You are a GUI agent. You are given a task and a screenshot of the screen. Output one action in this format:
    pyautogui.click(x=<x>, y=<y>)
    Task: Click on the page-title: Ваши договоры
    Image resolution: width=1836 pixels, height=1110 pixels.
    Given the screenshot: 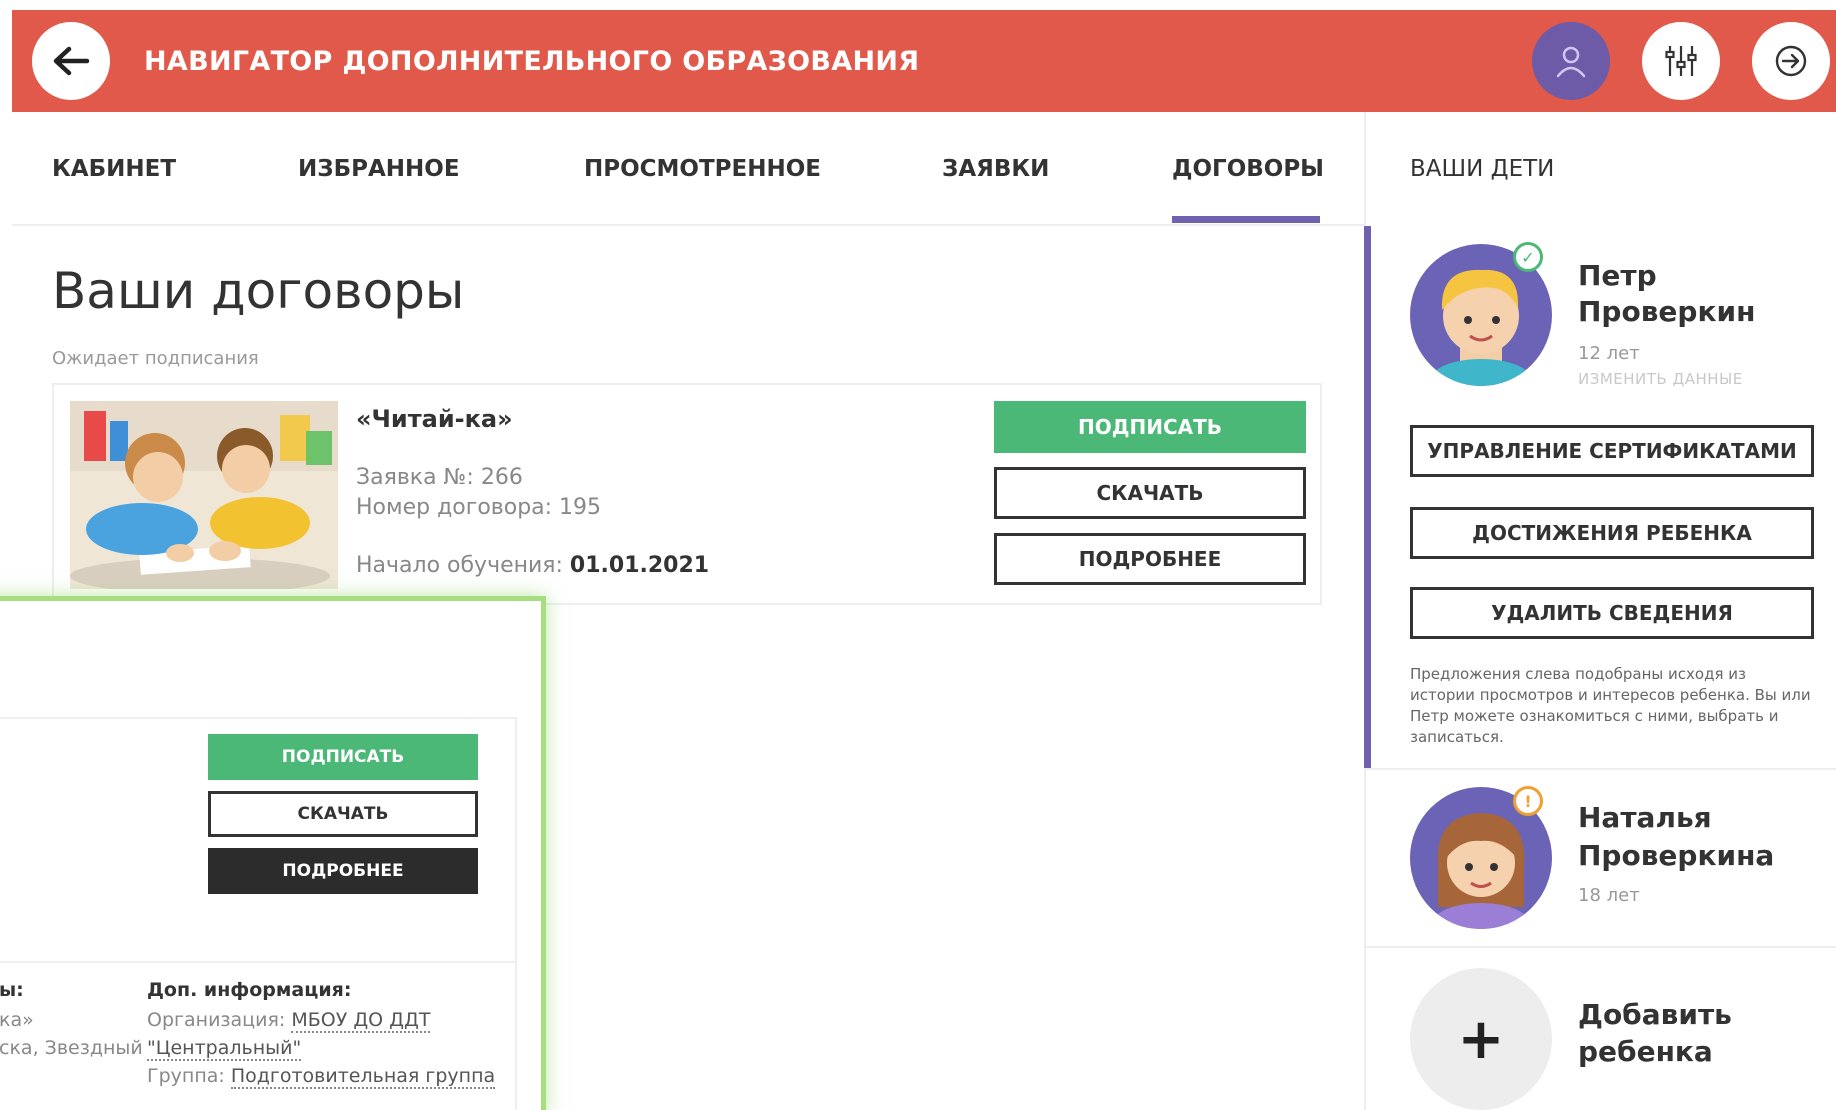 What is the action you would take?
    pyautogui.click(x=258, y=291)
    